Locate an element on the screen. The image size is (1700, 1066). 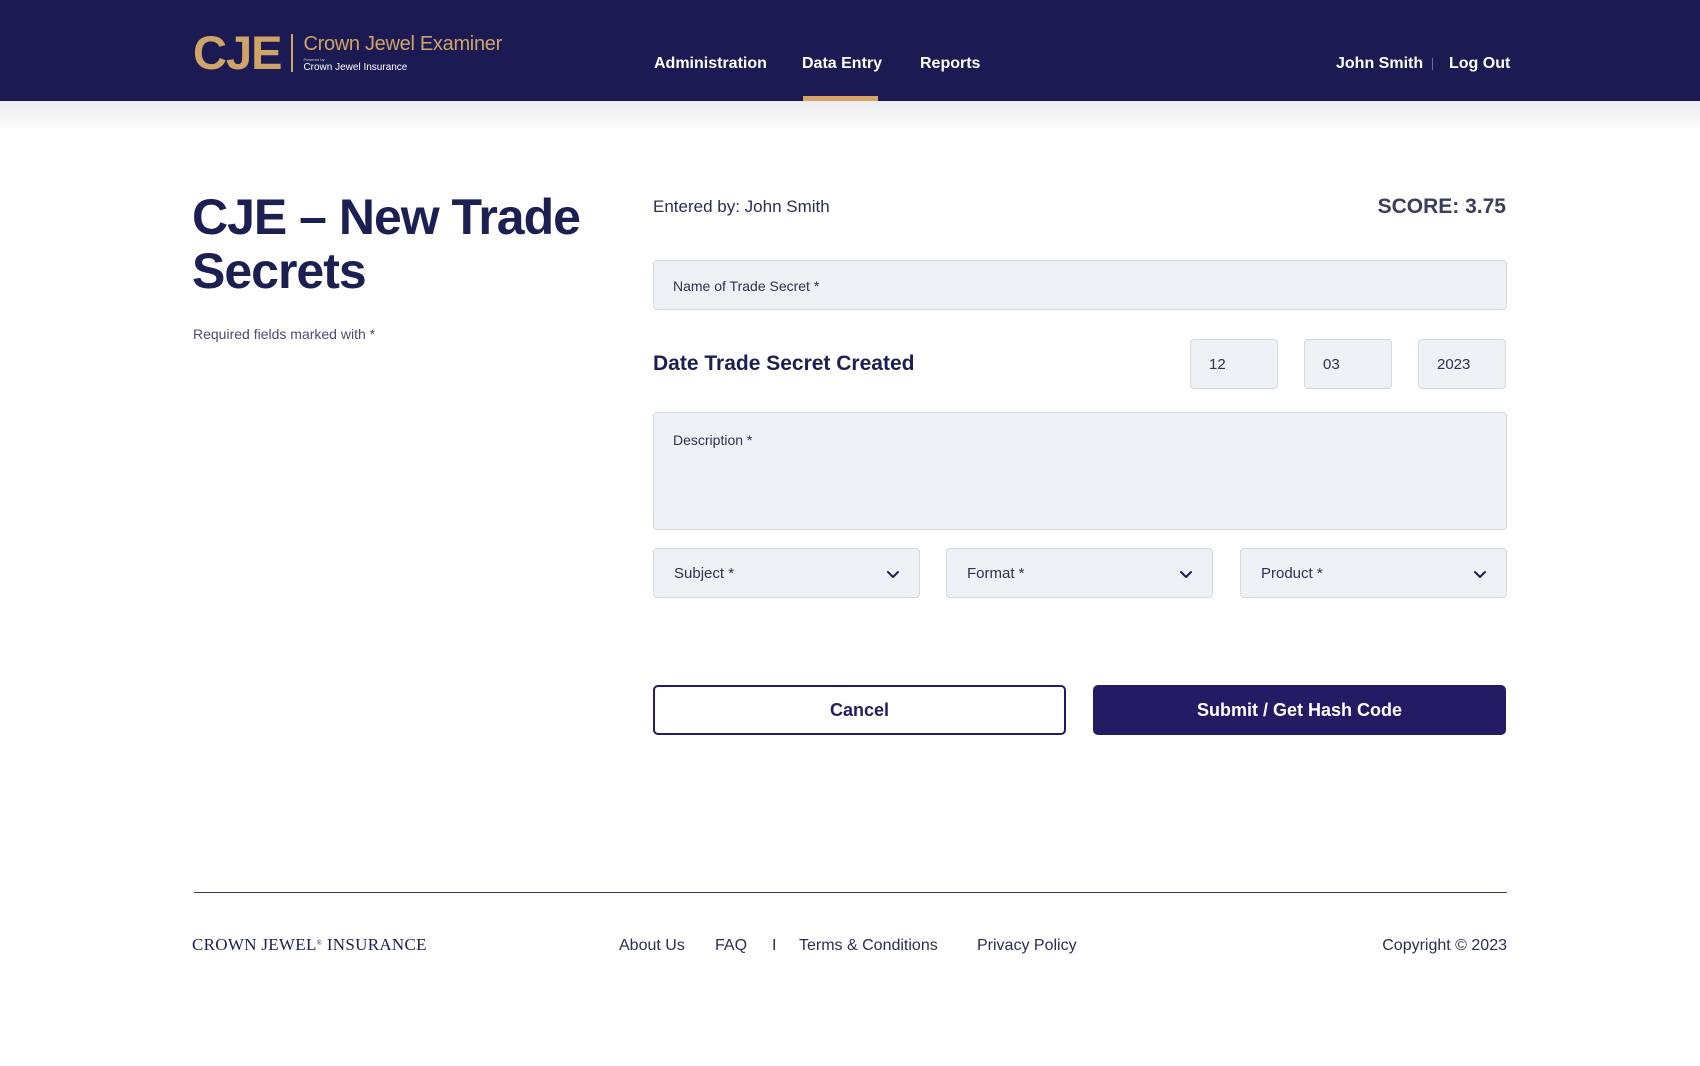
logout-link: Log Out is located at coordinates (1479, 64).